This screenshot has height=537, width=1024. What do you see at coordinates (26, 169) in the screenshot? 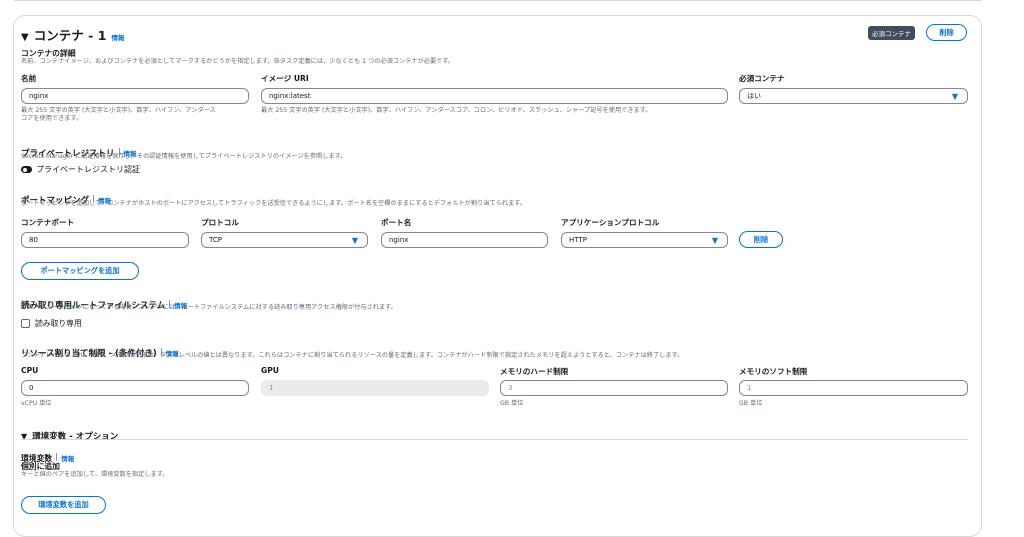
I see `registry-auth-toggle` at bounding box center [26, 169].